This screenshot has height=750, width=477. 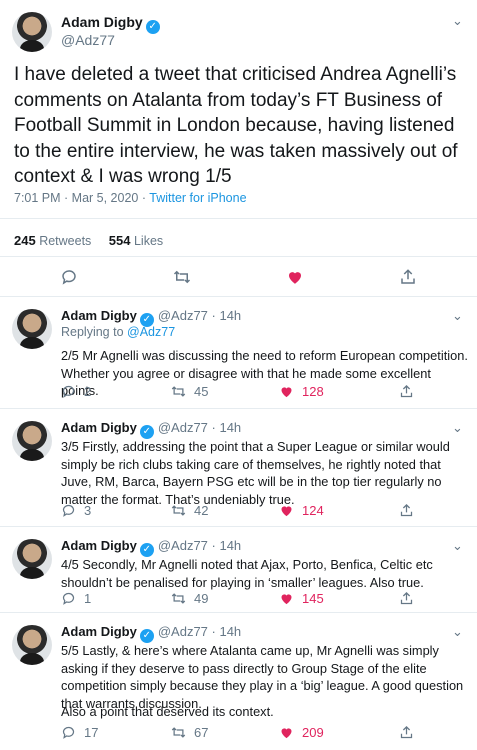 I want to click on author-name-text: Adam Digby, so click(x=102, y=22).